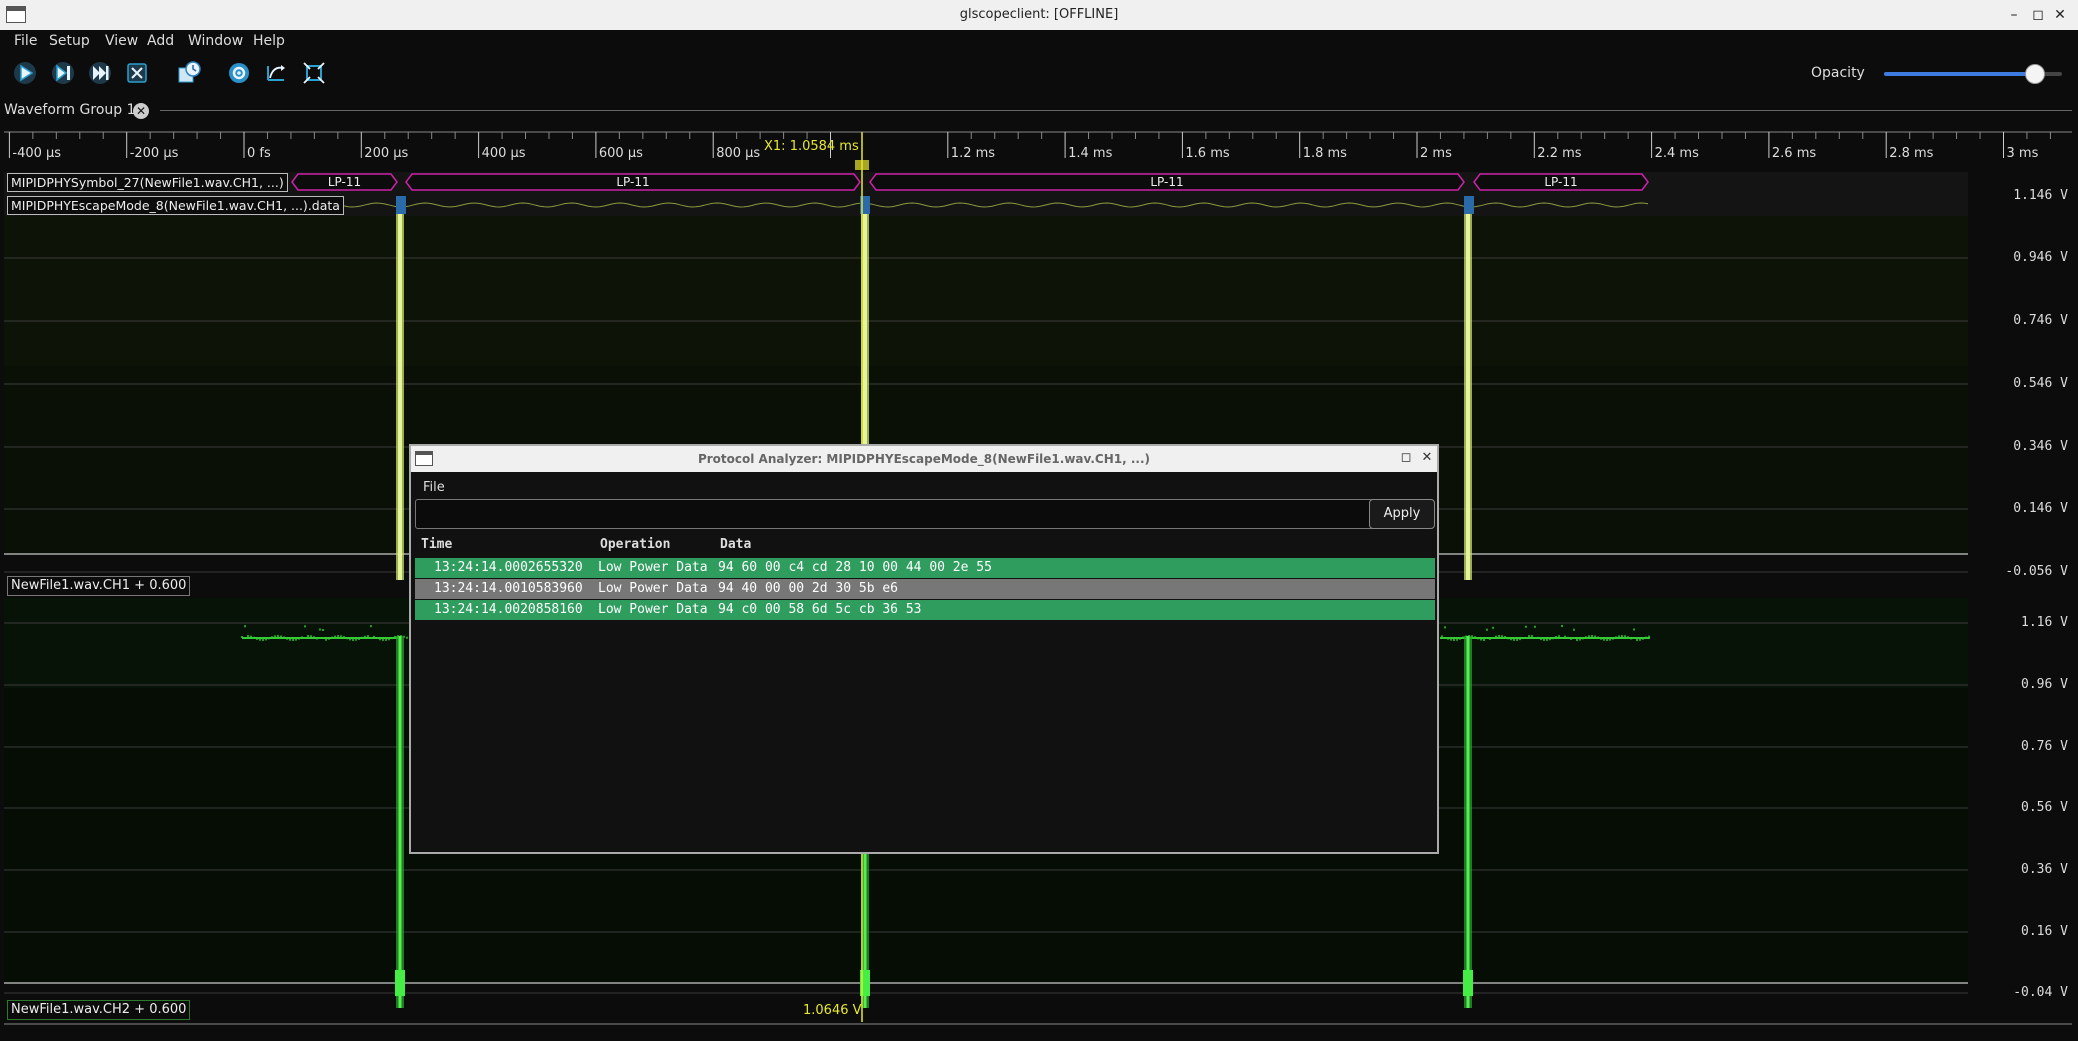 Image resolution: width=2078 pixels, height=1041 pixels. I want to click on timeline-tick-label: 600 µs, so click(621, 153).